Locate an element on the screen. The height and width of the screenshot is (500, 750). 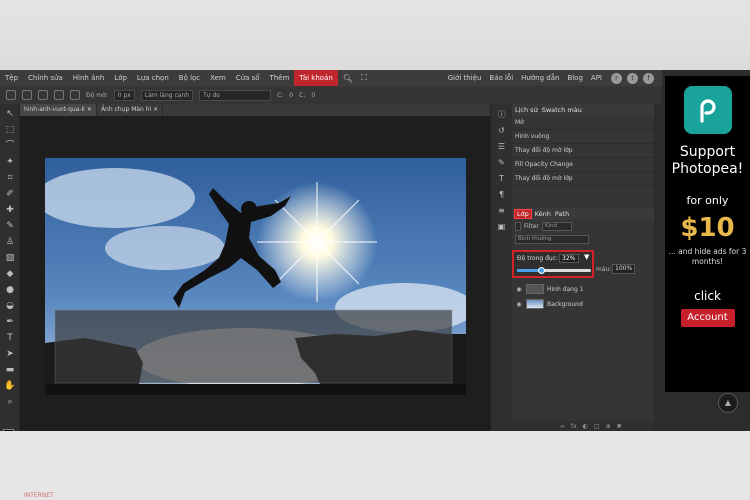
stamp-tool-icon: ♙ is located at coordinates (10, 242).